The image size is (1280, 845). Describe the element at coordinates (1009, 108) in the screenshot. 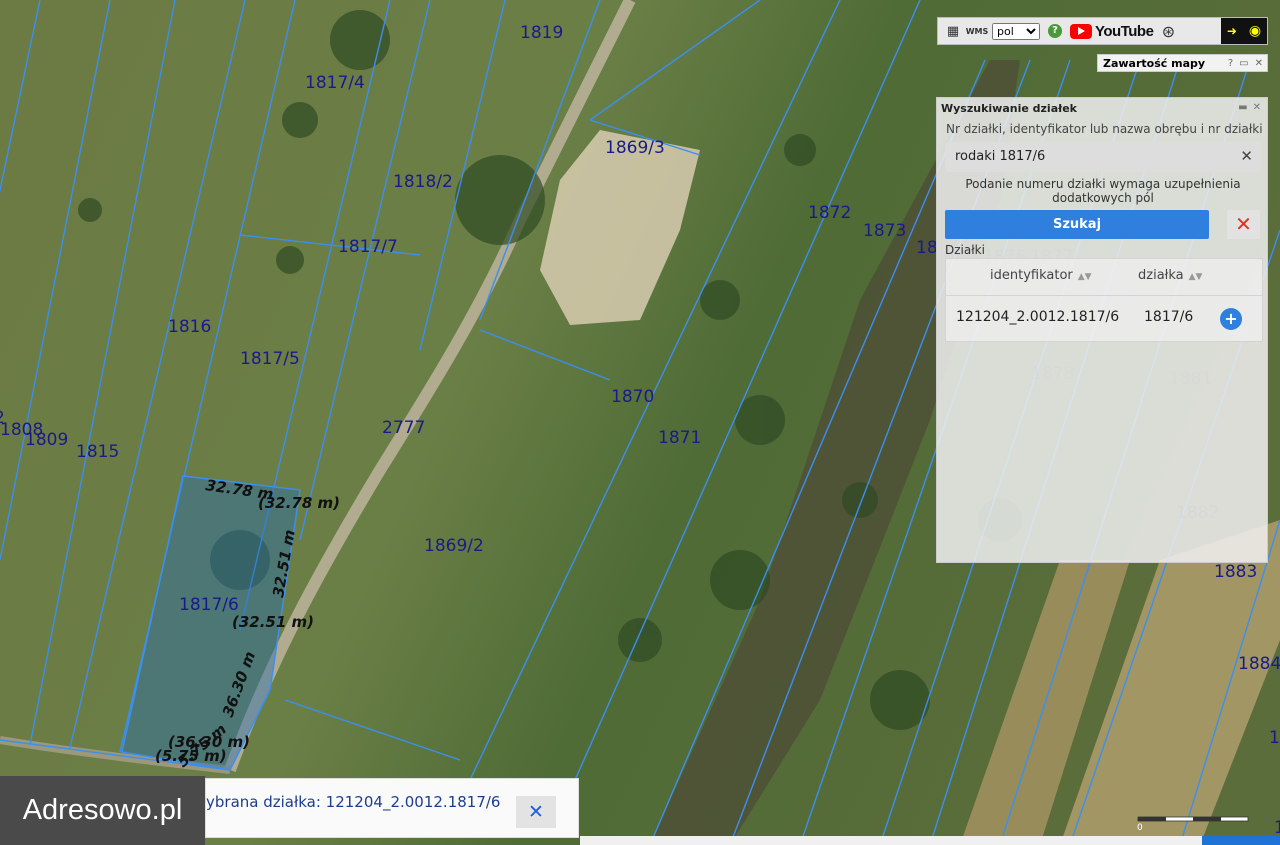

I see `panel-title: Wyszukiwanie działek` at that location.